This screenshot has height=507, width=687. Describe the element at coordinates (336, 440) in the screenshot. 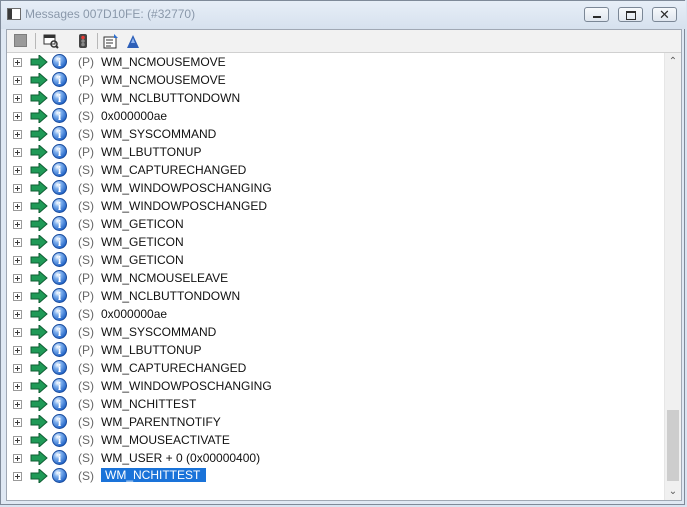

I see `list-item: i (S) WM_MOUSEACTIVATE` at that location.